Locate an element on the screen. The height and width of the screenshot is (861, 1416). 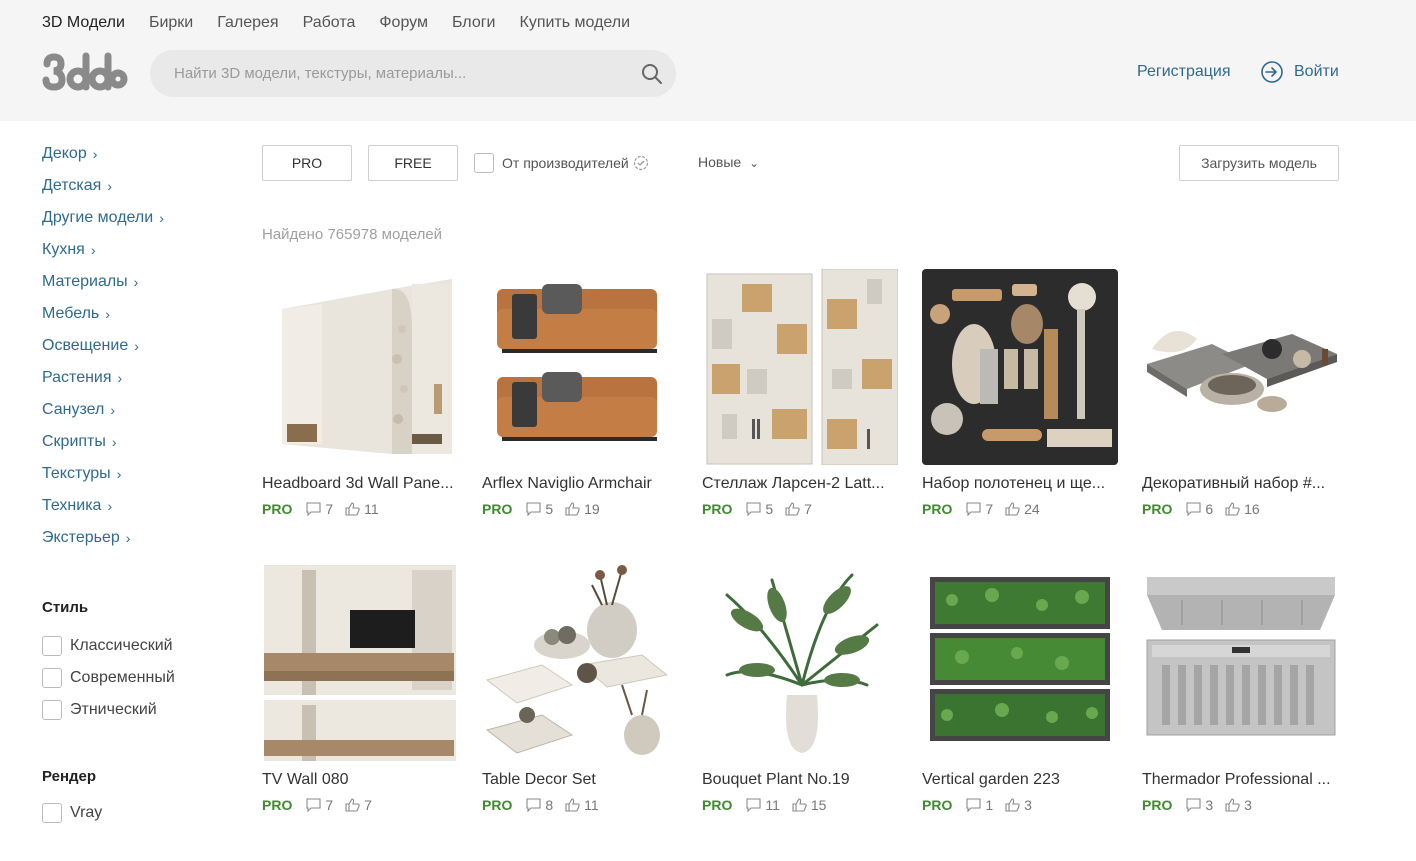
style-modern-checkbox: Современный is located at coordinates (142, 678).